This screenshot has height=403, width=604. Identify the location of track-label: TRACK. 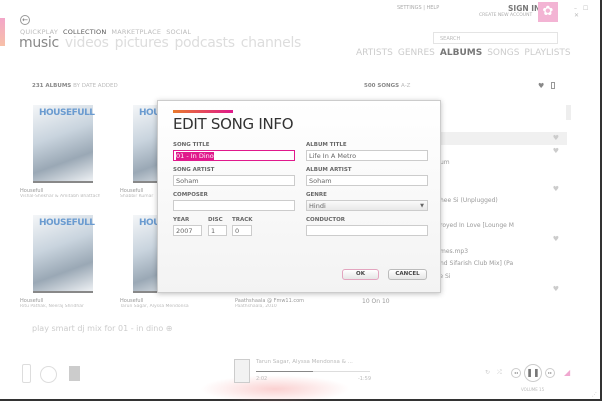
(242, 220).